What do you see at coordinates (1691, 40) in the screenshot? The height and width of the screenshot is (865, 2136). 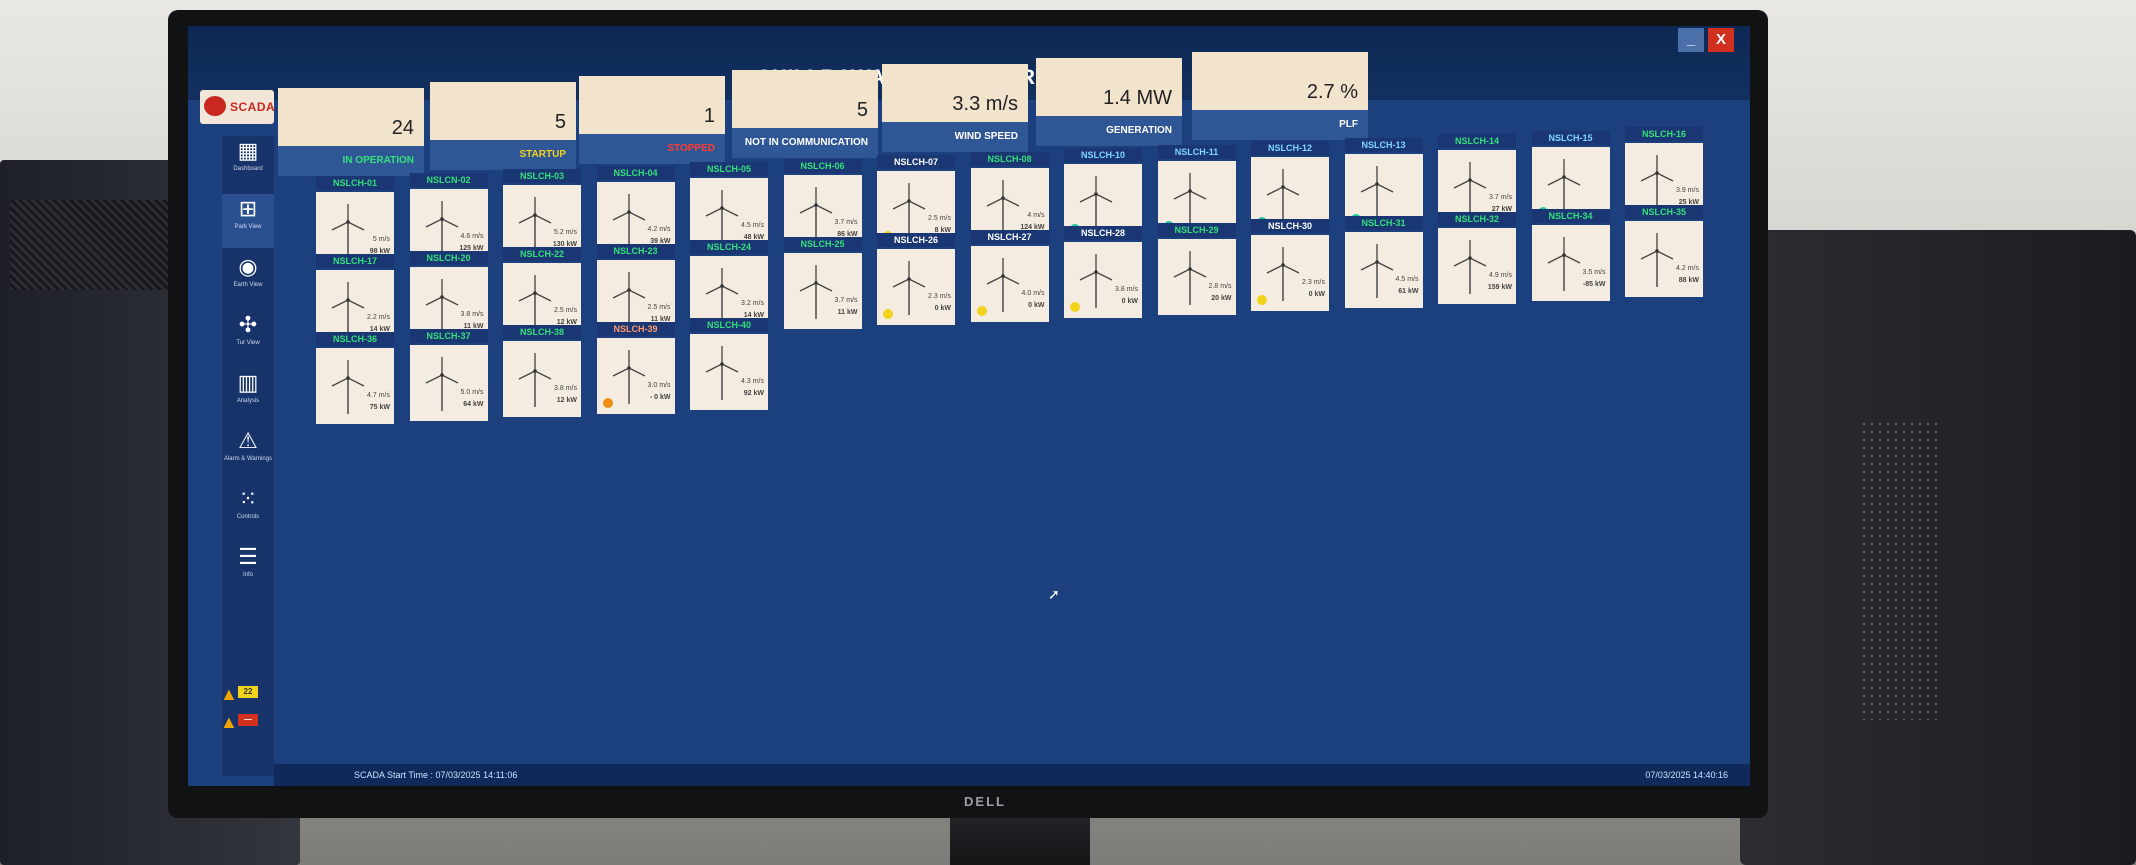 I see `minimize-button: _` at bounding box center [1691, 40].